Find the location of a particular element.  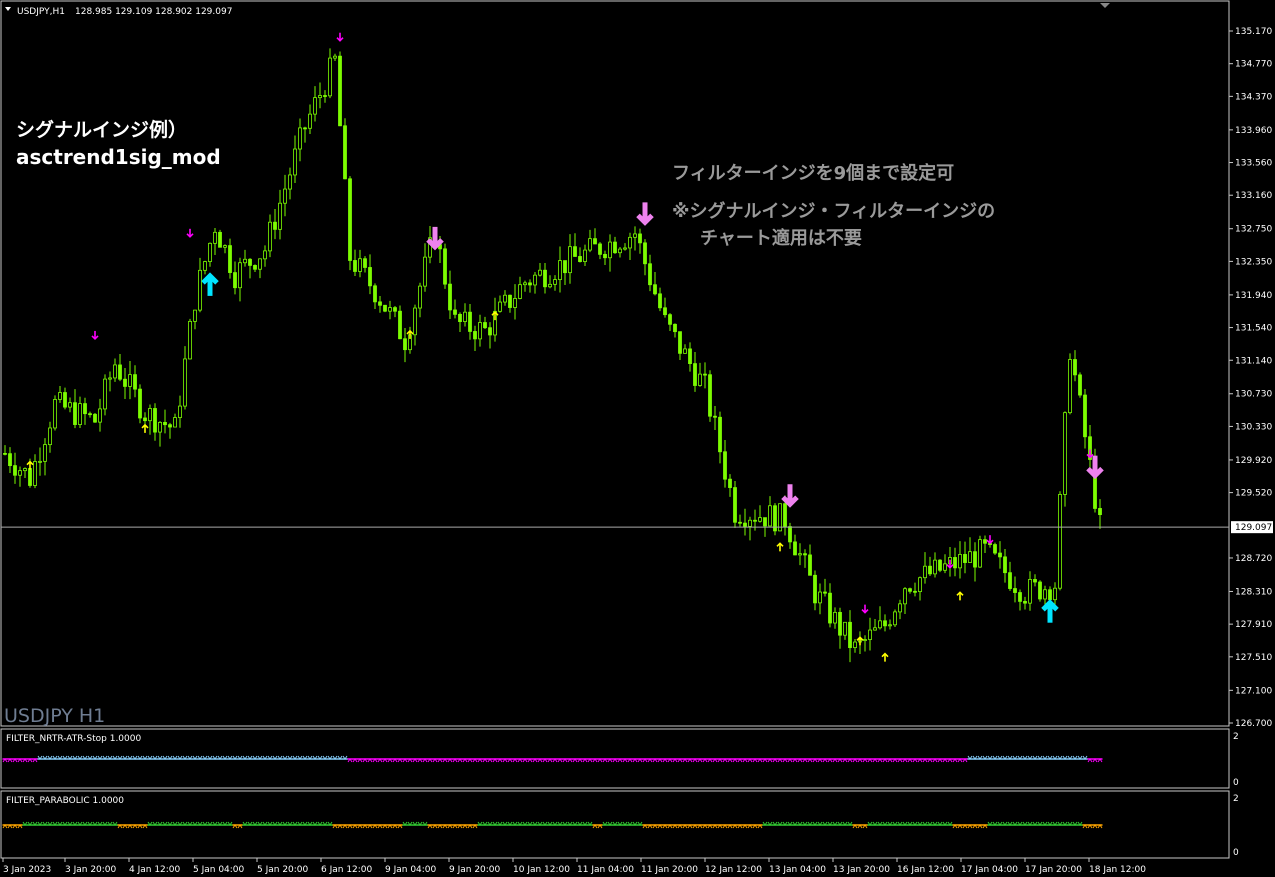

x-tick-label: 9 Jan 20:00 is located at coordinates (475, 870).